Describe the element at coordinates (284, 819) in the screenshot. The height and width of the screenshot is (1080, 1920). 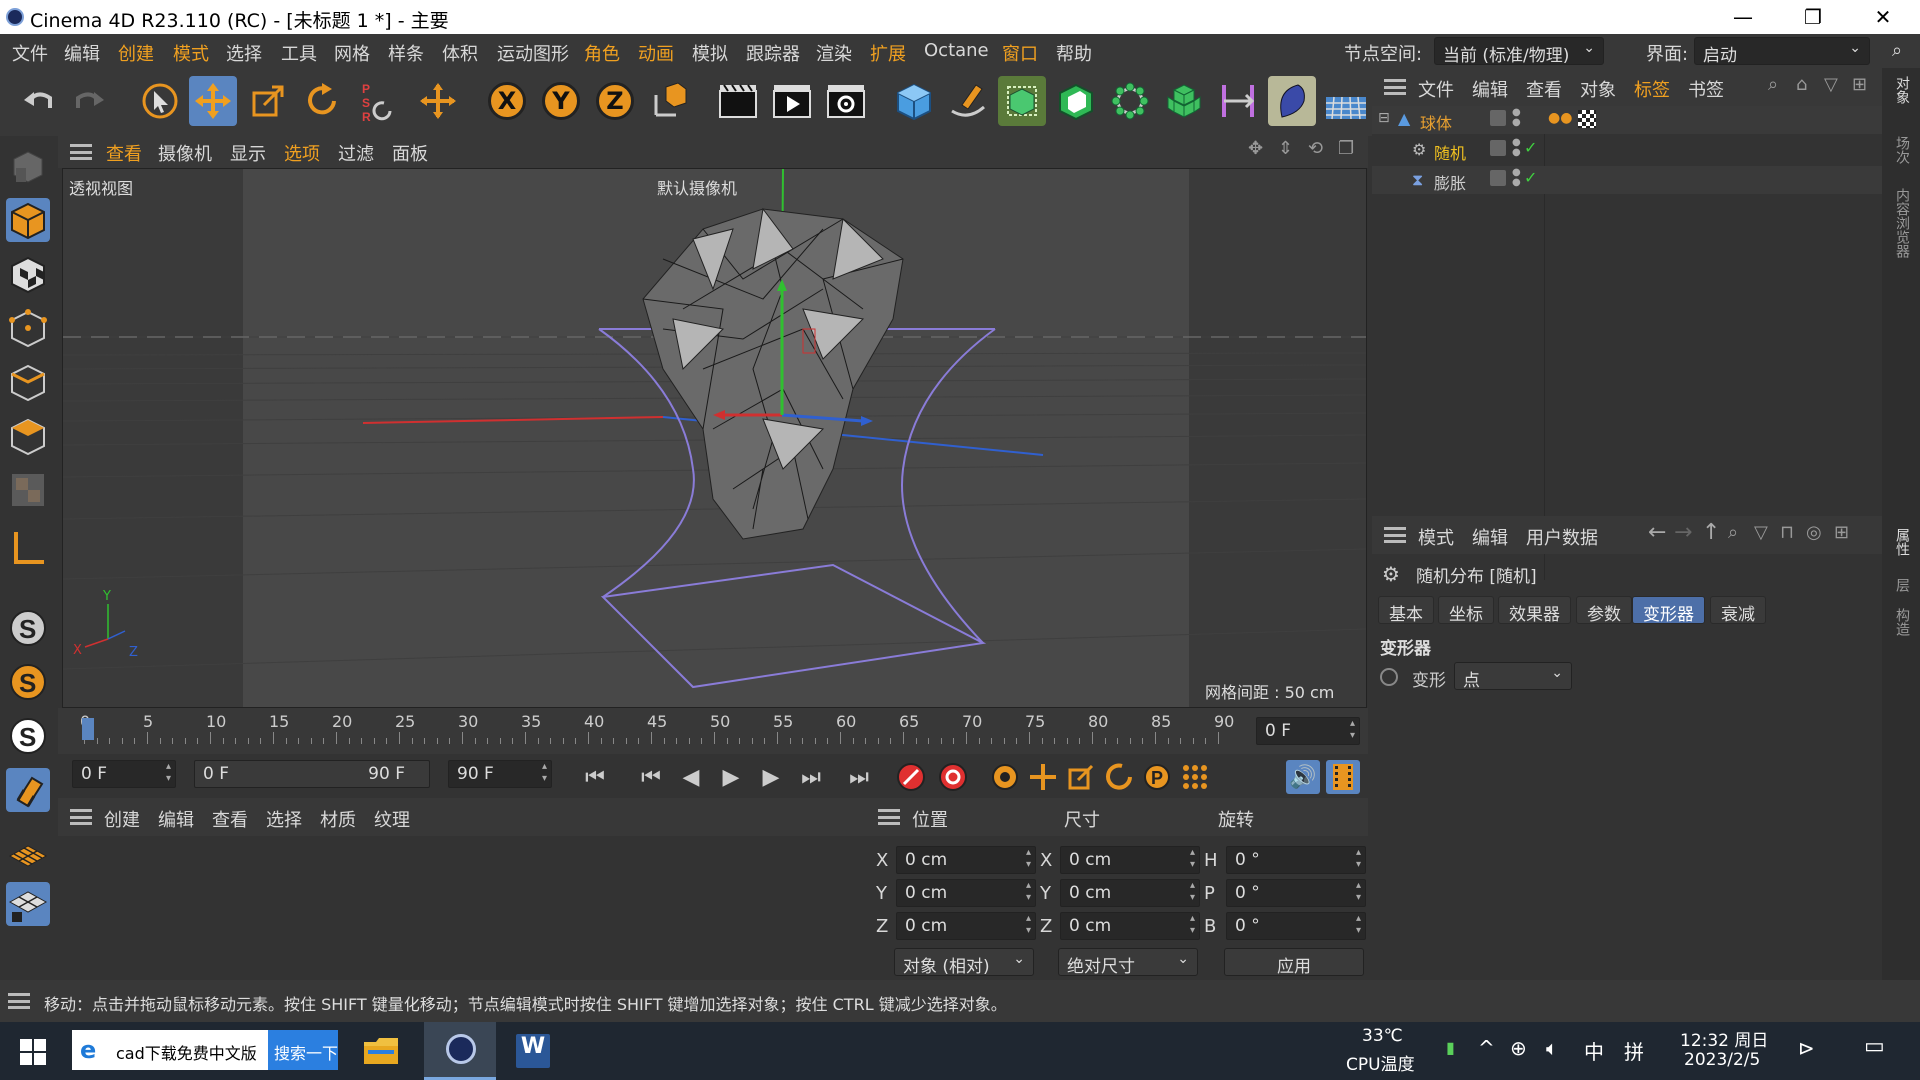
I see `mat-menu-select: 选择` at that location.